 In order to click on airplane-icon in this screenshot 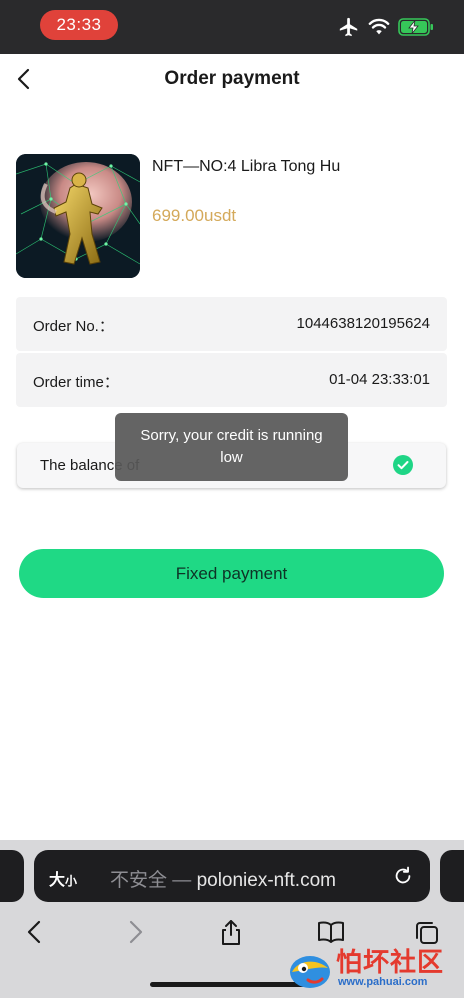, I will do `click(348, 27)`.